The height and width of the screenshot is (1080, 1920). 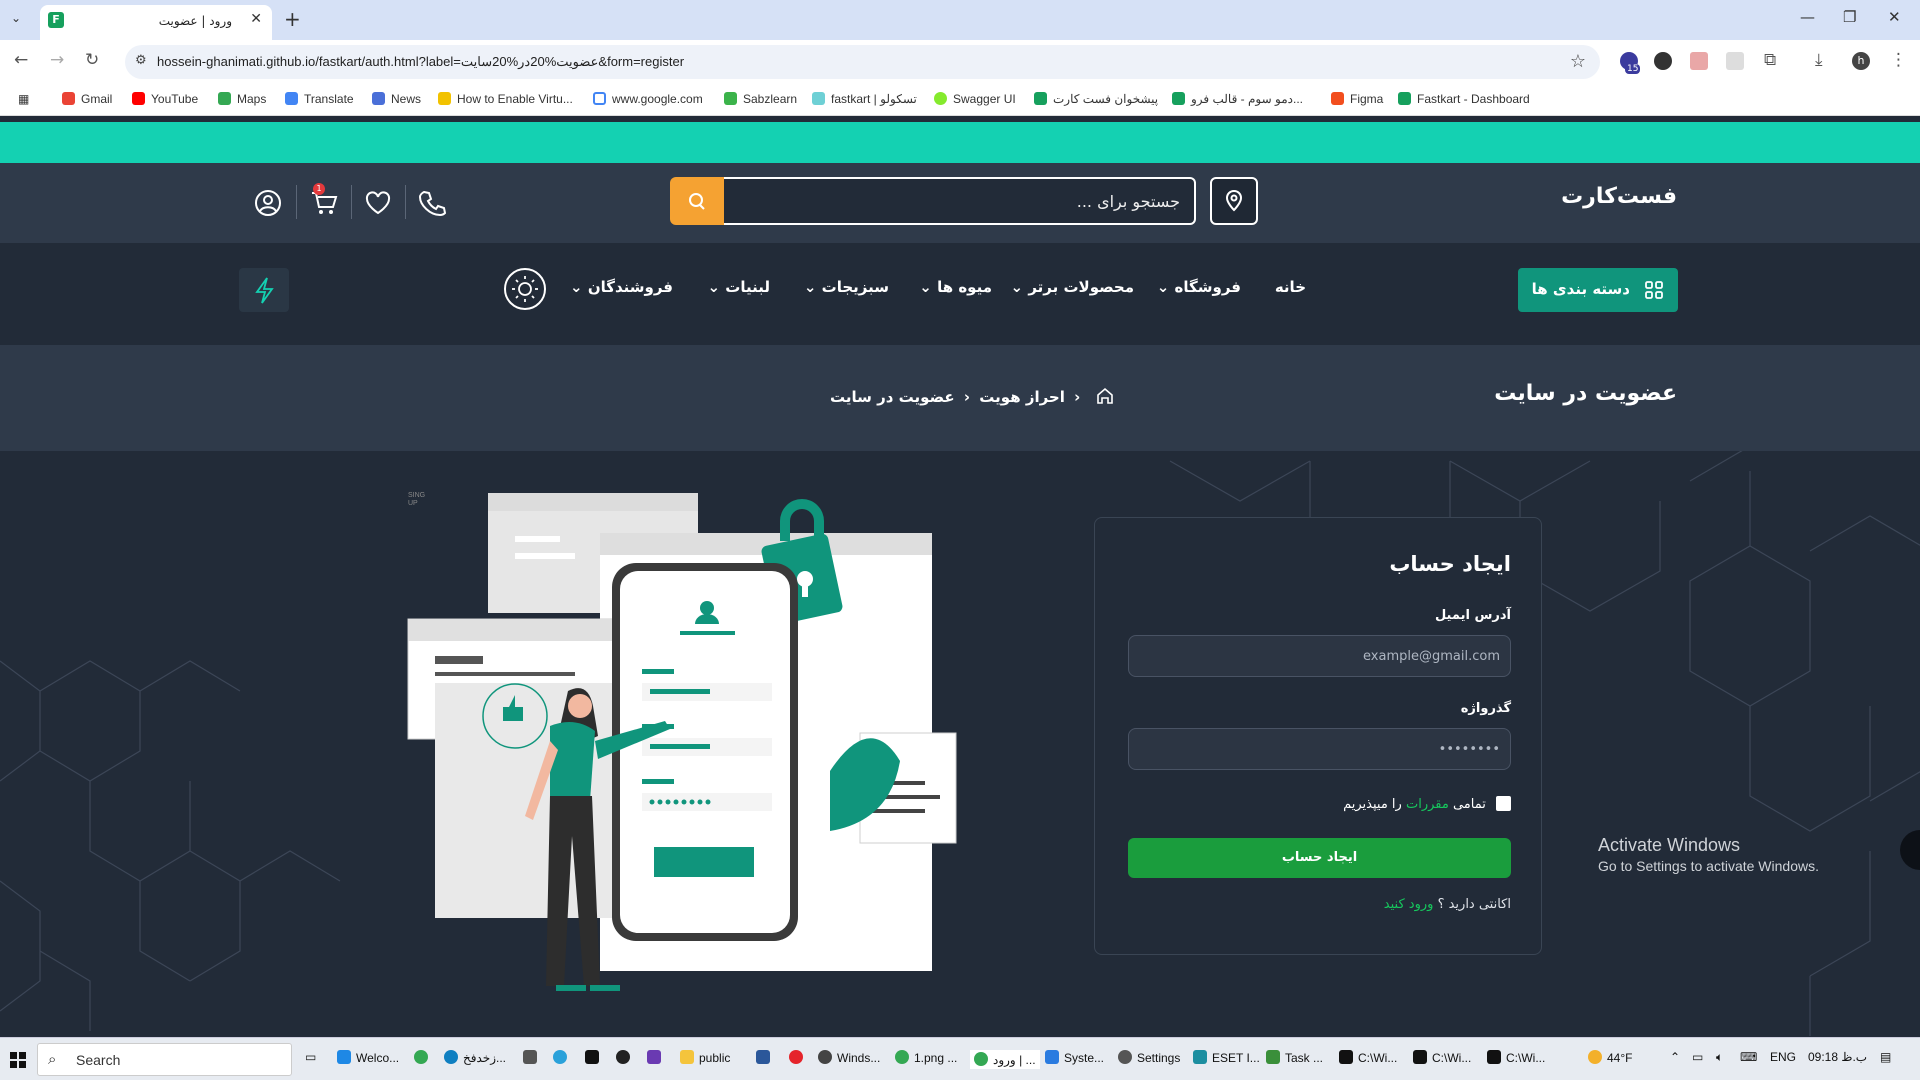 I want to click on taskbar-app-store, so click(x=532, y=1057).